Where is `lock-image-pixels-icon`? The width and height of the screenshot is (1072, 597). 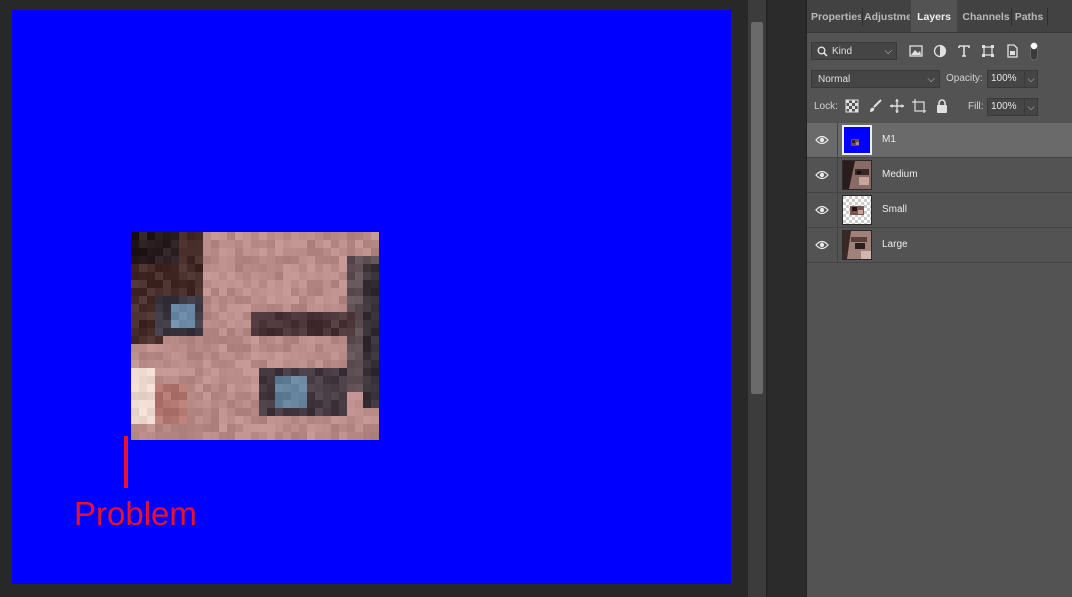 lock-image-pixels-icon is located at coordinates (875, 106).